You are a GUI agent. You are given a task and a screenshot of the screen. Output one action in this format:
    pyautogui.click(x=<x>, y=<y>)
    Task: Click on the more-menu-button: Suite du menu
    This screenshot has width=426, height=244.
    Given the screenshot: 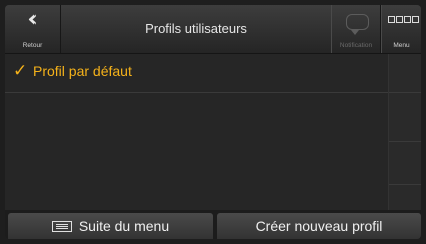 What is the action you would take?
    pyautogui.click(x=110, y=226)
    